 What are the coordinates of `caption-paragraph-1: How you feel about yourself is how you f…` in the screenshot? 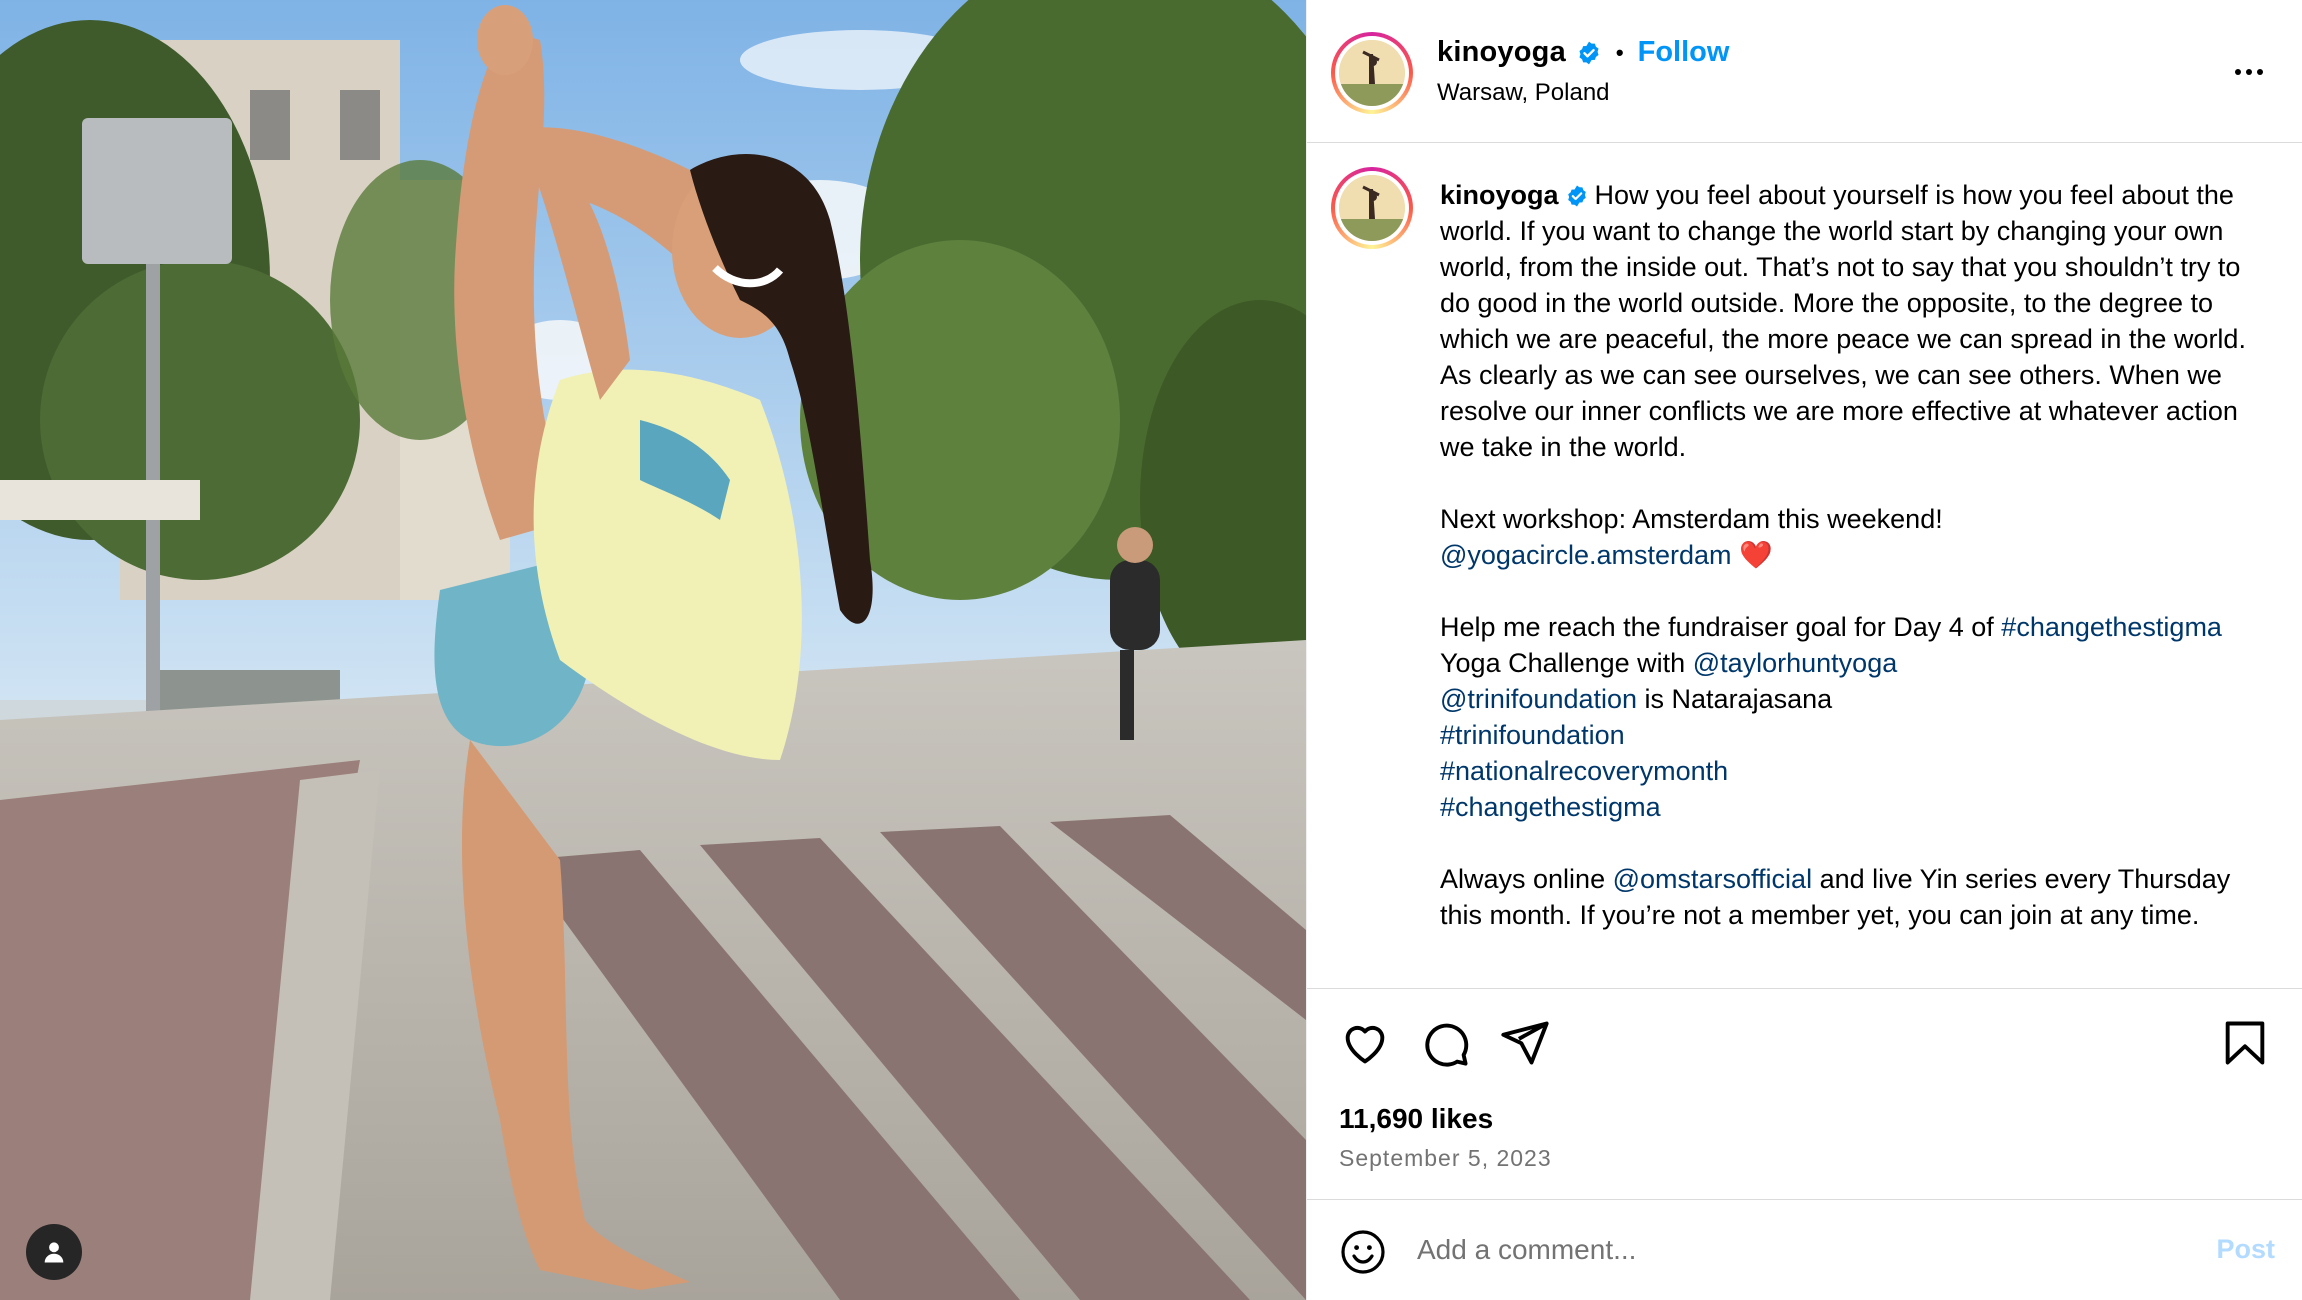 It's located at (1843, 321).